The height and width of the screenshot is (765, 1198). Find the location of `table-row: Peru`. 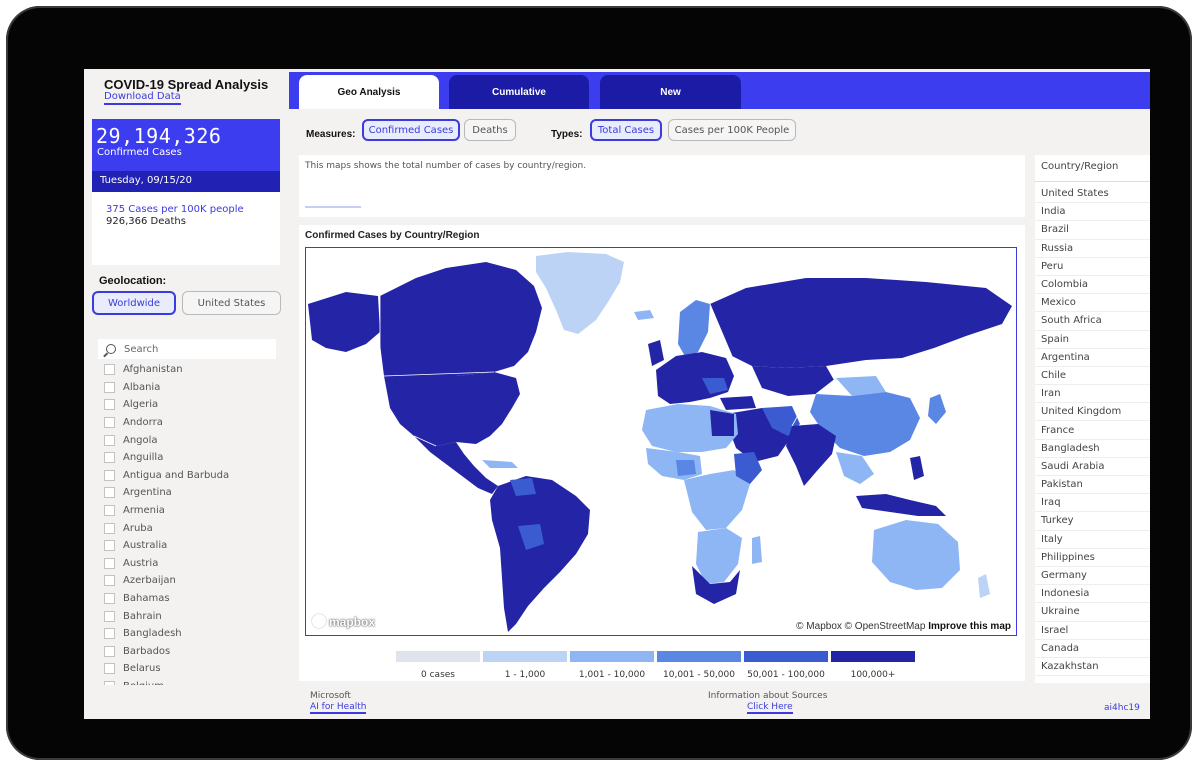

table-row: Peru is located at coordinates (1092, 267).